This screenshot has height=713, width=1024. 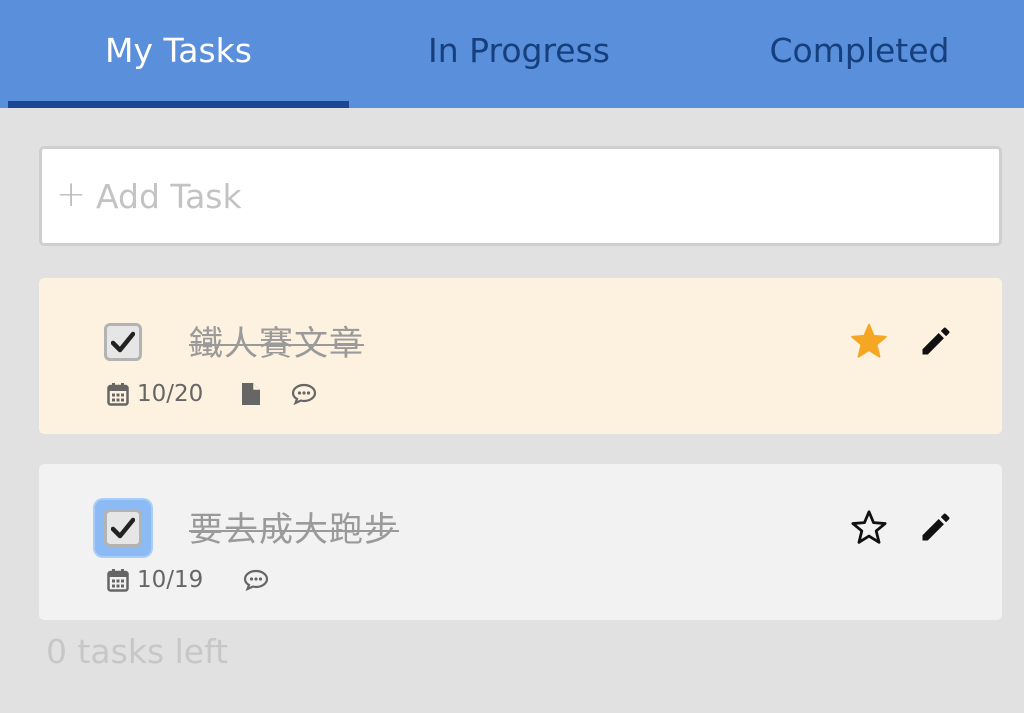 I want to click on star-filled-icon, so click(x=869, y=341).